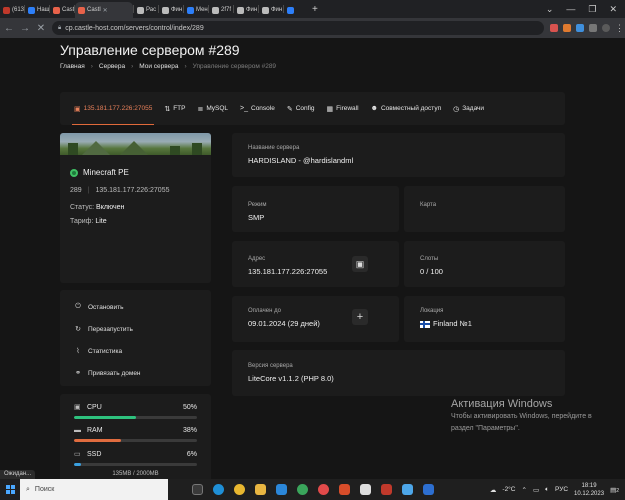 This screenshot has height=500, width=625. Describe the element at coordinates (386, 489) in the screenshot. I see `filezilla-icon` at that location.